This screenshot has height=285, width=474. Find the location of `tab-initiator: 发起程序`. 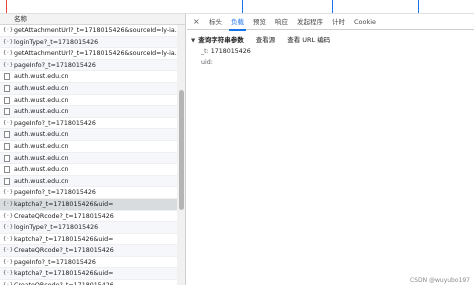

tab-initiator: 发起程序 is located at coordinates (310, 22).